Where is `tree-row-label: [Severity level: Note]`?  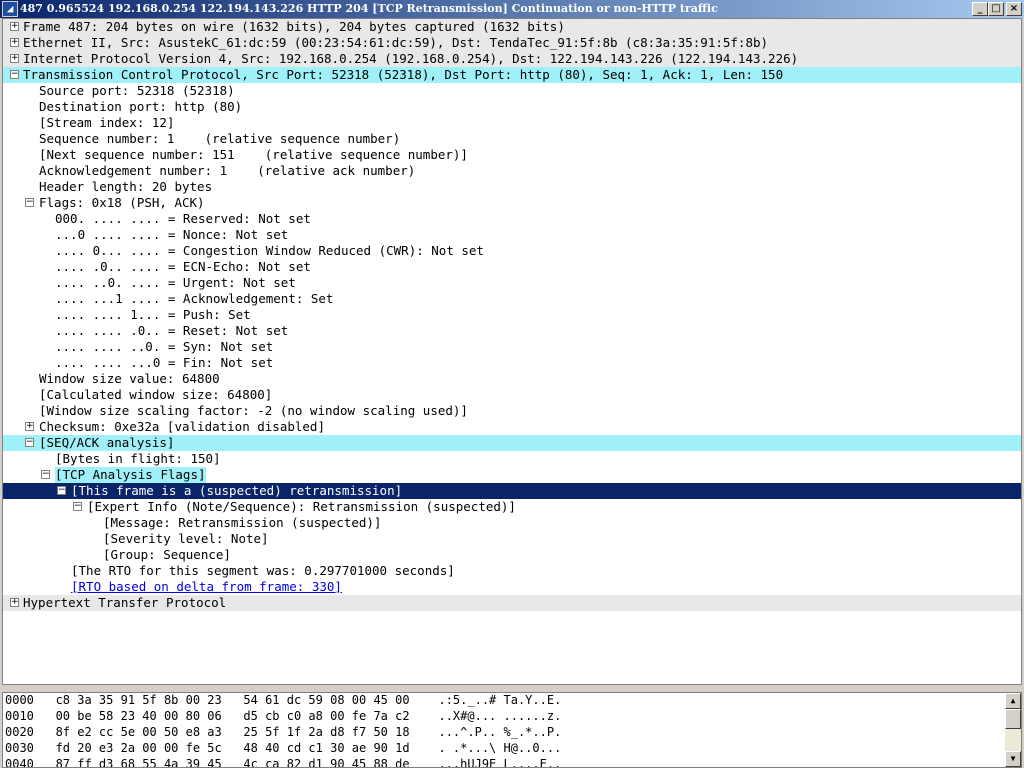
tree-row-label: [Severity level: Note] is located at coordinates (186, 538).